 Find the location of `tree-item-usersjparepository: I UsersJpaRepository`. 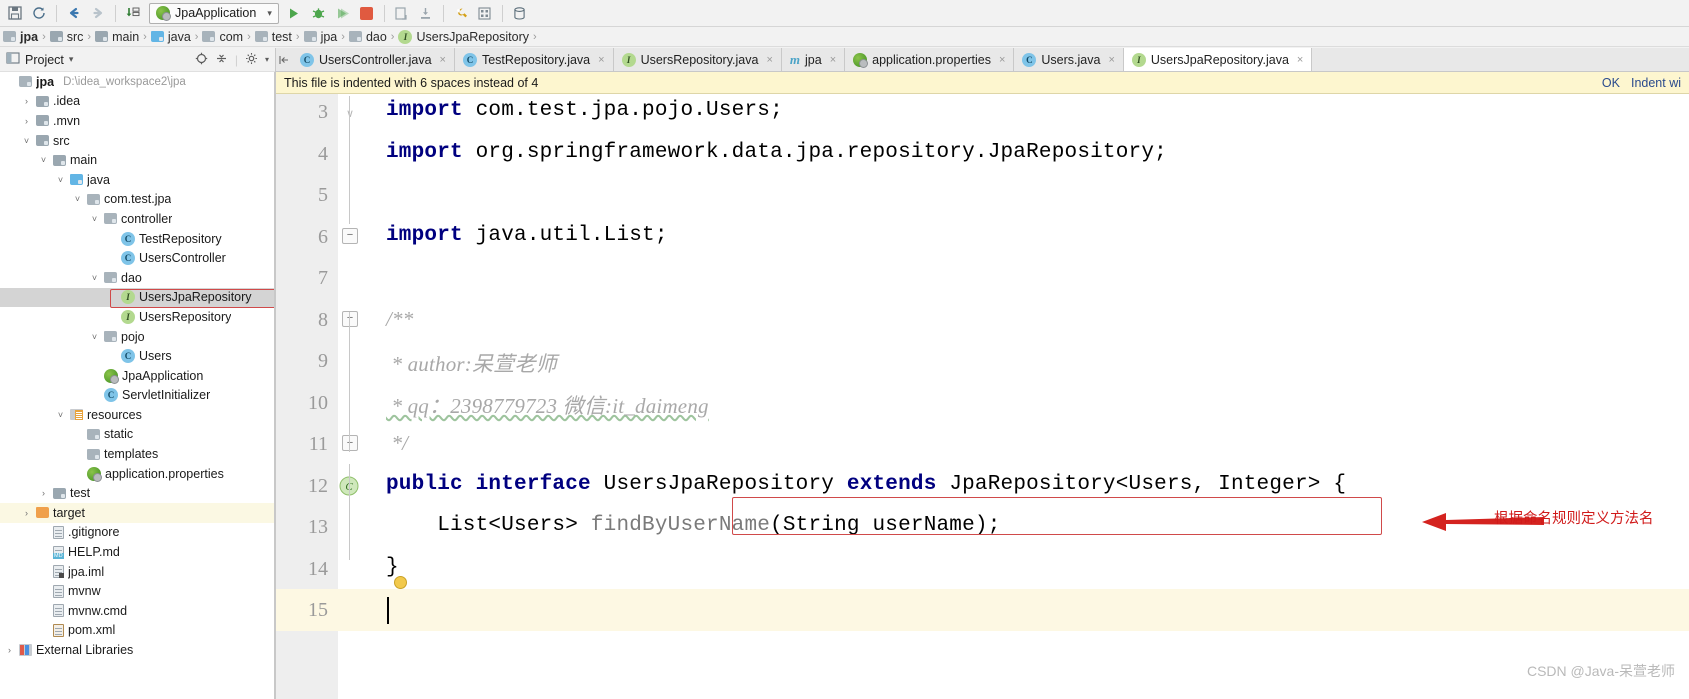

tree-item-usersjparepository: I UsersJpaRepository is located at coordinates (137, 297).